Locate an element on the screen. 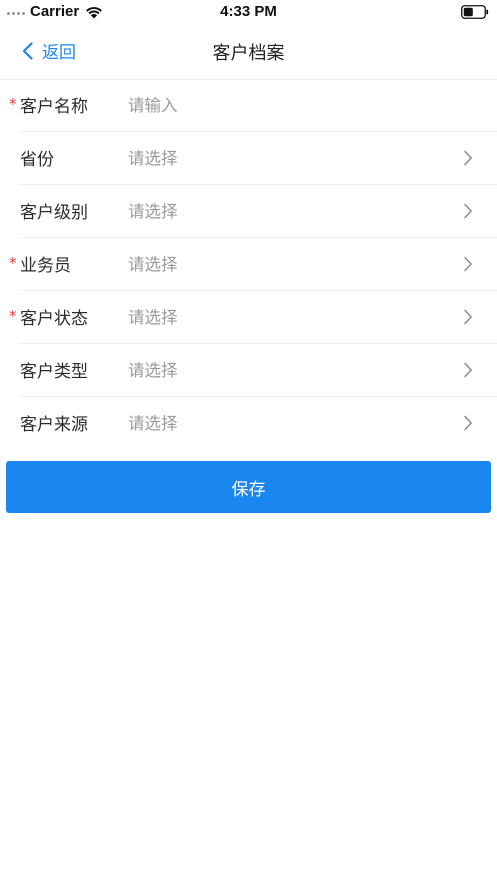 The width and height of the screenshot is (497, 883). customer-type-select: 请选择 is located at coordinates (153, 369).